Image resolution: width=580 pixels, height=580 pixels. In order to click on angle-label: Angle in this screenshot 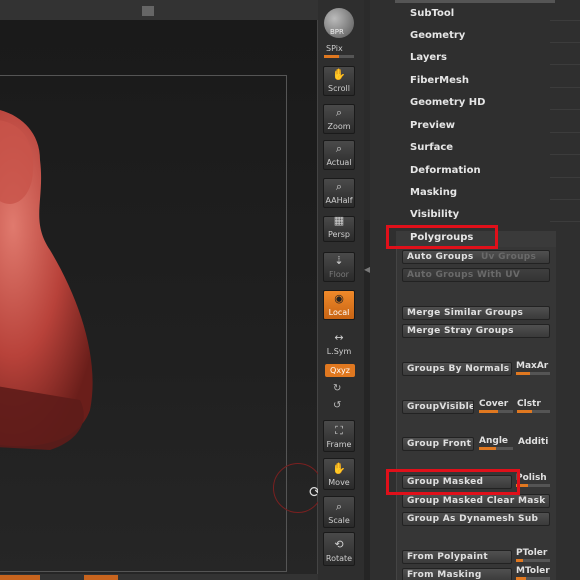, I will do `click(494, 441)`.